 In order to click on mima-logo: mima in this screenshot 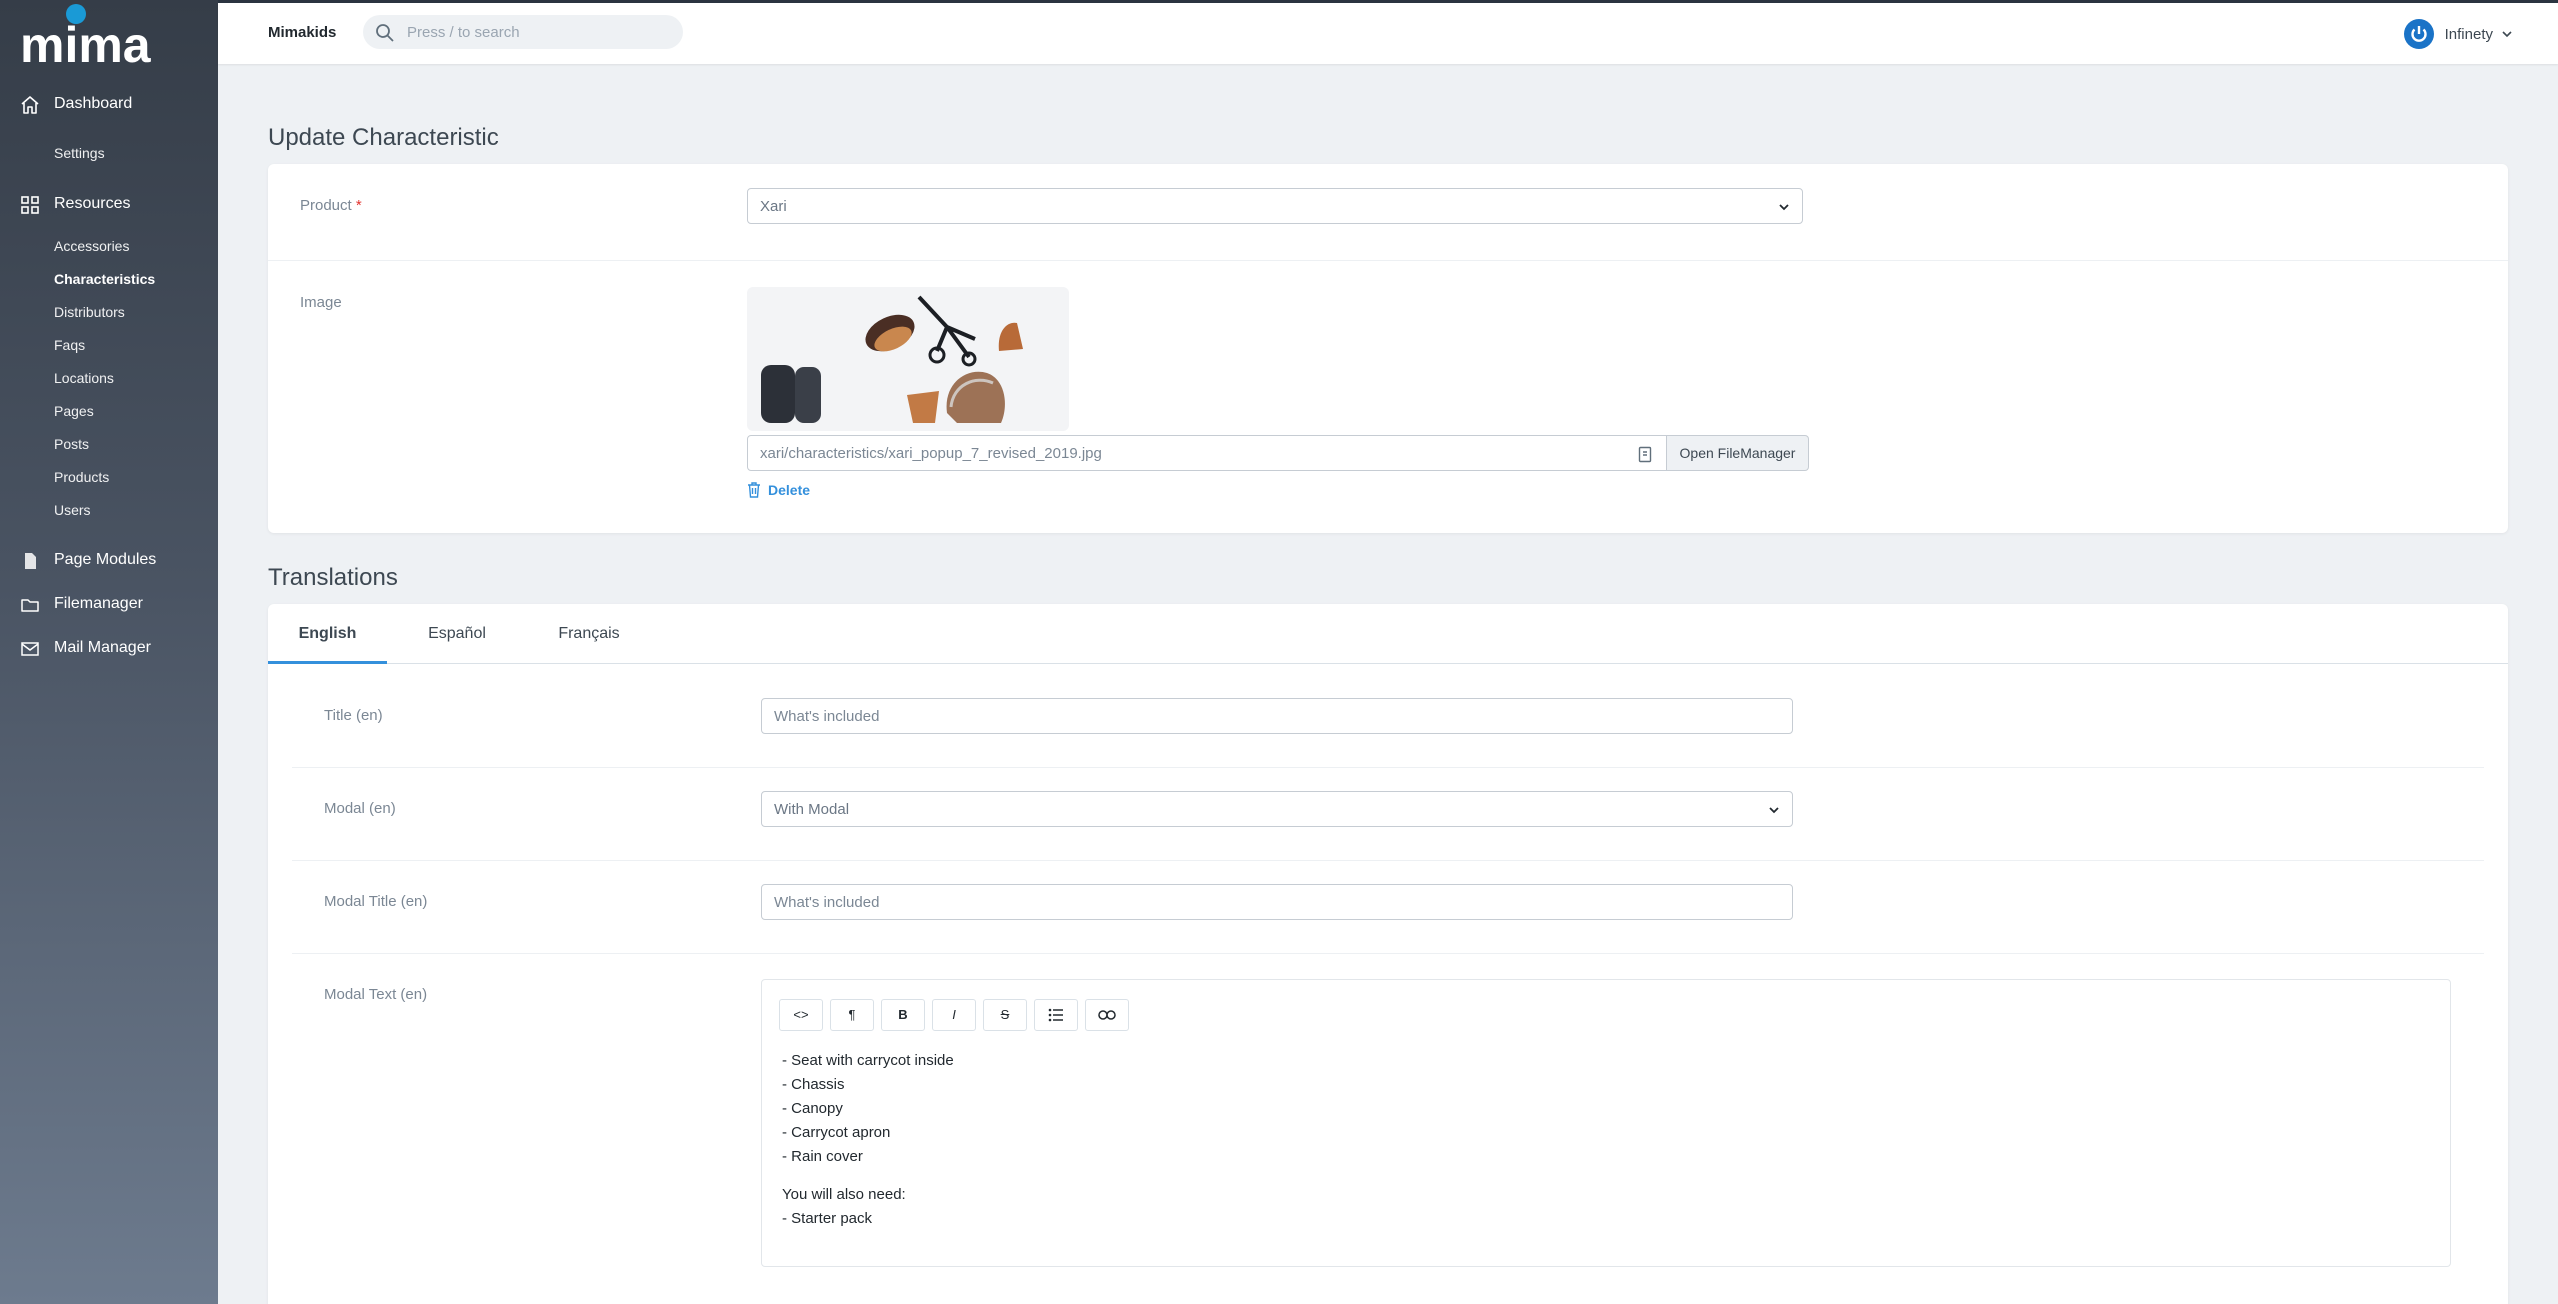, I will do `click(95, 33)`.